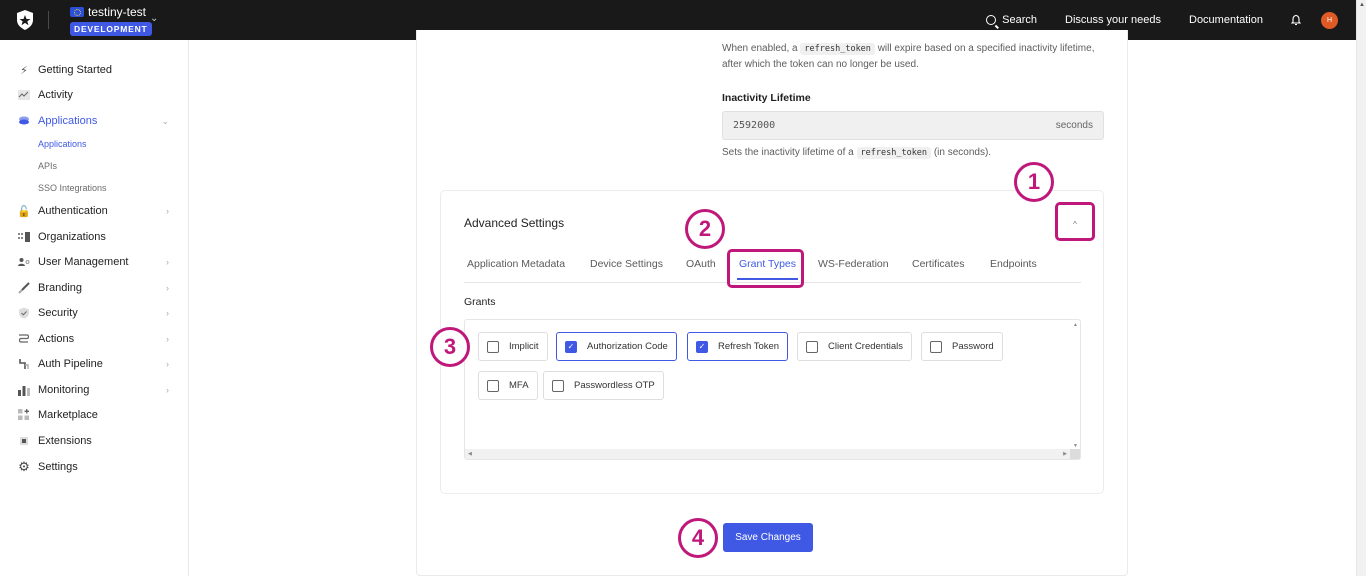  Describe the element at coordinates (853, 264) in the screenshot. I see `tab-ws-federation: WS-Federation` at that location.